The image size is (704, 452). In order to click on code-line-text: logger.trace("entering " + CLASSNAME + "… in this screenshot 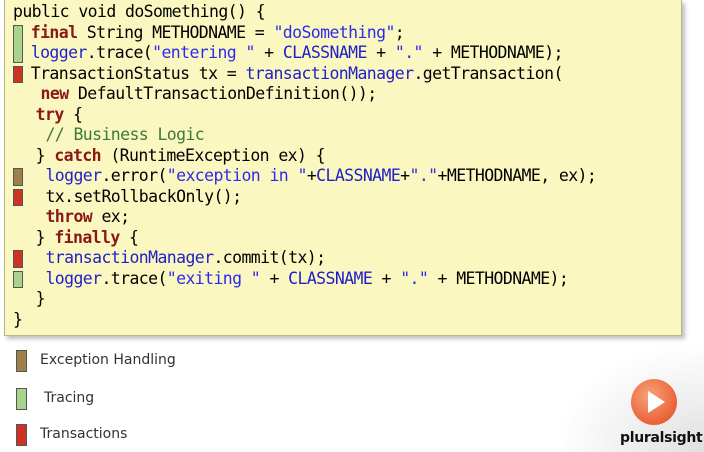, I will do `click(297, 53)`.